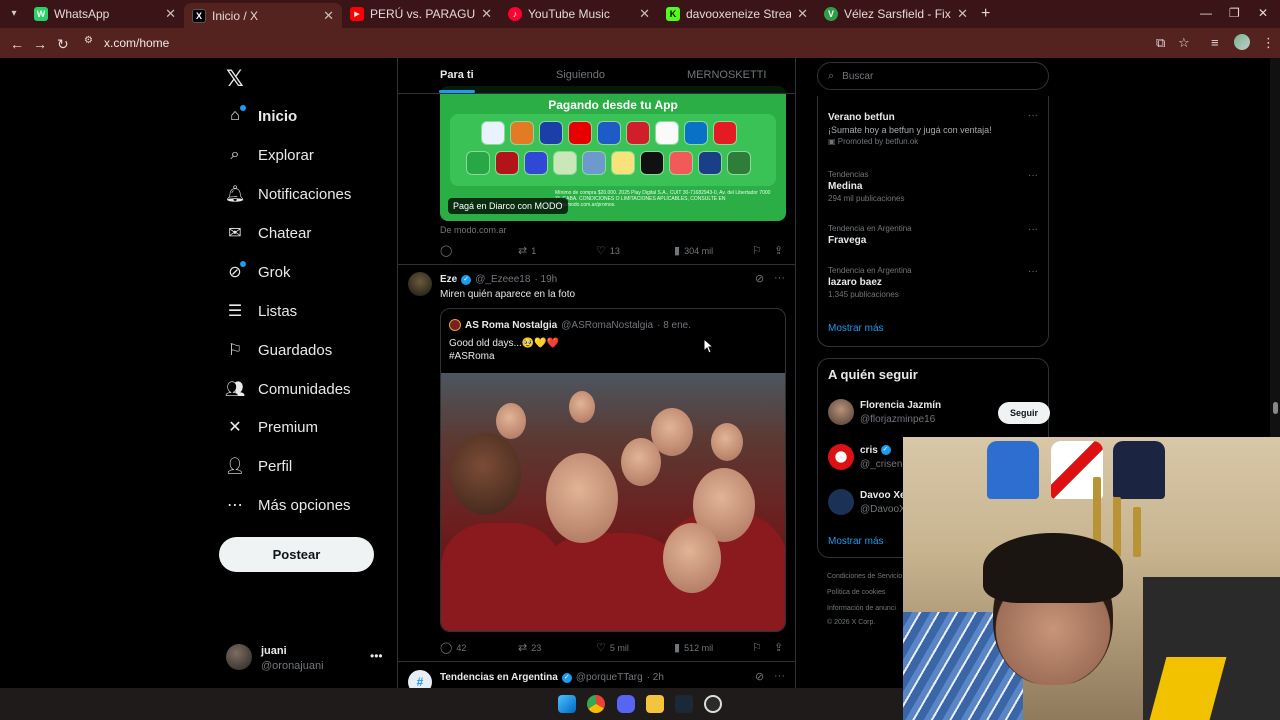 The height and width of the screenshot is (720, 1280). I want to click on footer-link: Política de cookies, so click(856, 592).